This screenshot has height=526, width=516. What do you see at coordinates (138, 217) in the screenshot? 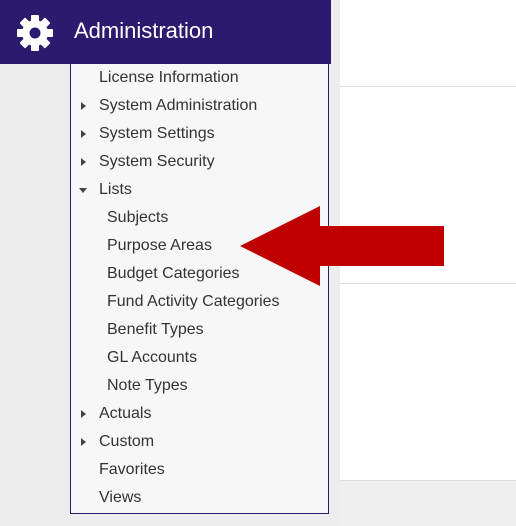
I see `menu-item-label: Subjects` at bounding box center [138, 217].